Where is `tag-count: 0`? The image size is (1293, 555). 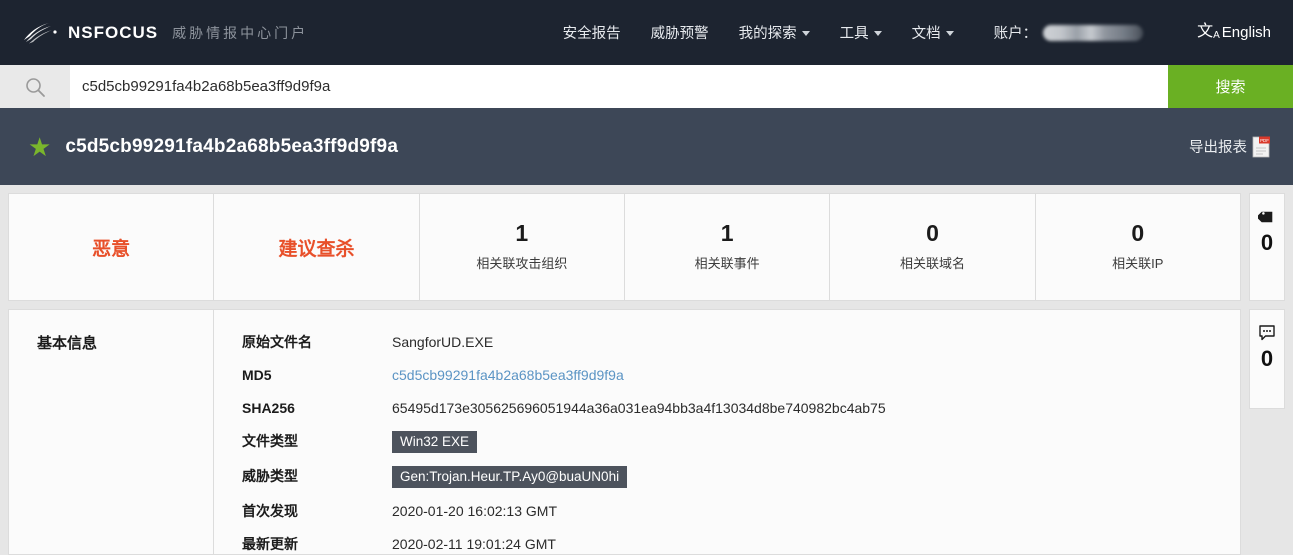
tag-count: 0 is located at coordinates (1267, 242).